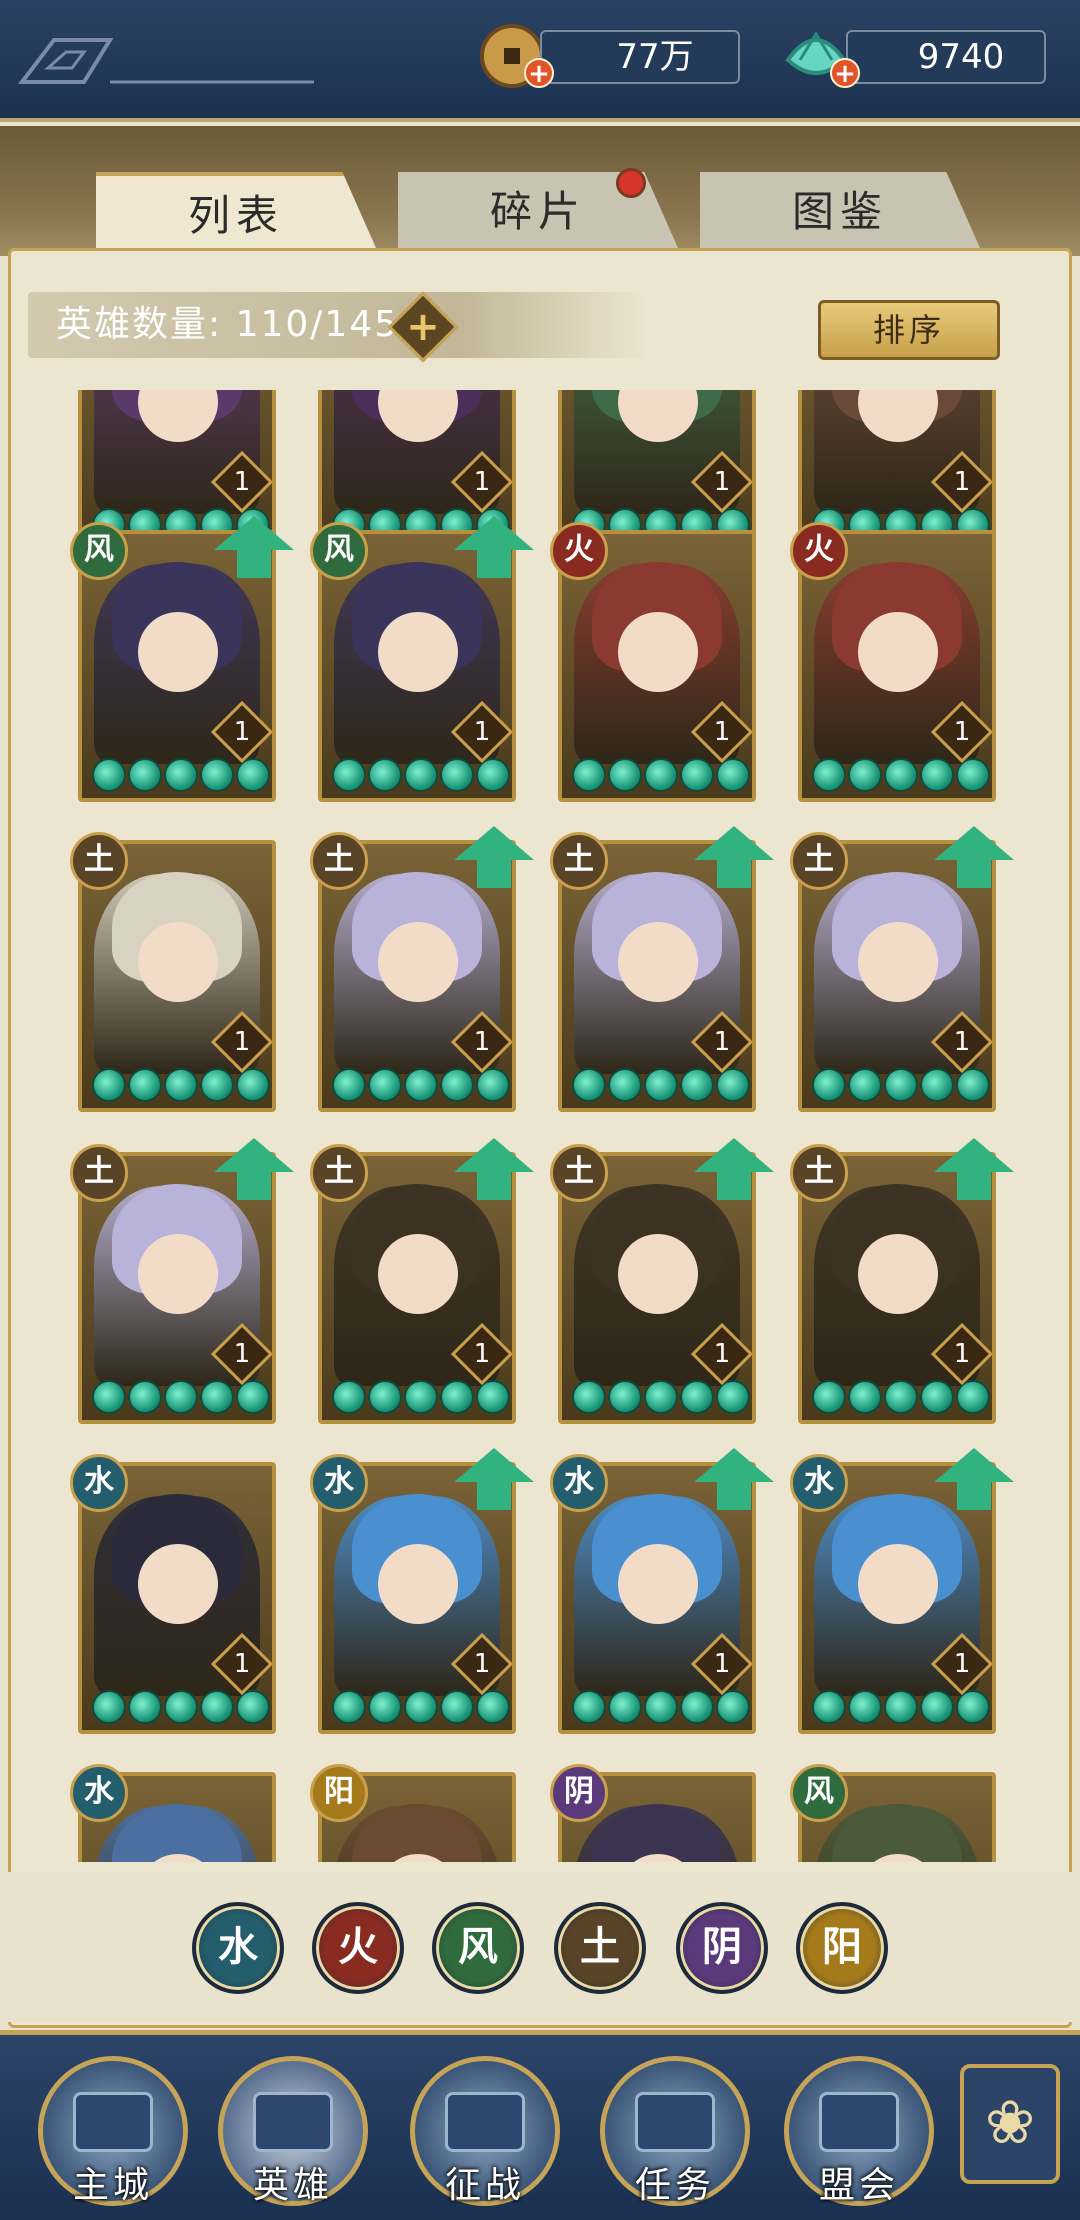 The image size is (1080, 2220). Describe the element at coordinates (1010, 2124) in the screenshot. I see `menu-flower-icon: ❀` at that location.